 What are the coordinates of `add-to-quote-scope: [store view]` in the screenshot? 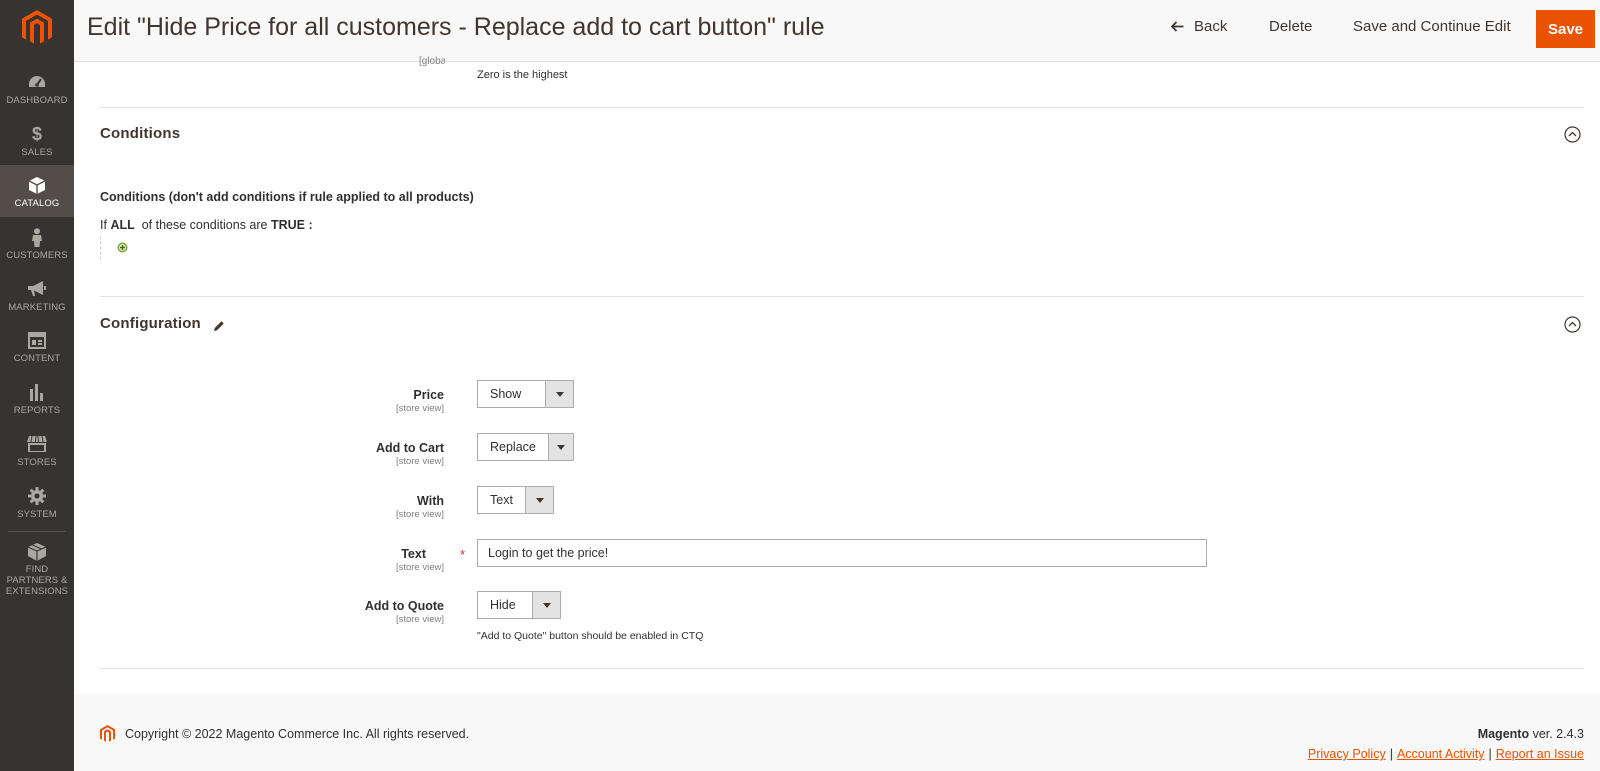 It's located at (419, 619).